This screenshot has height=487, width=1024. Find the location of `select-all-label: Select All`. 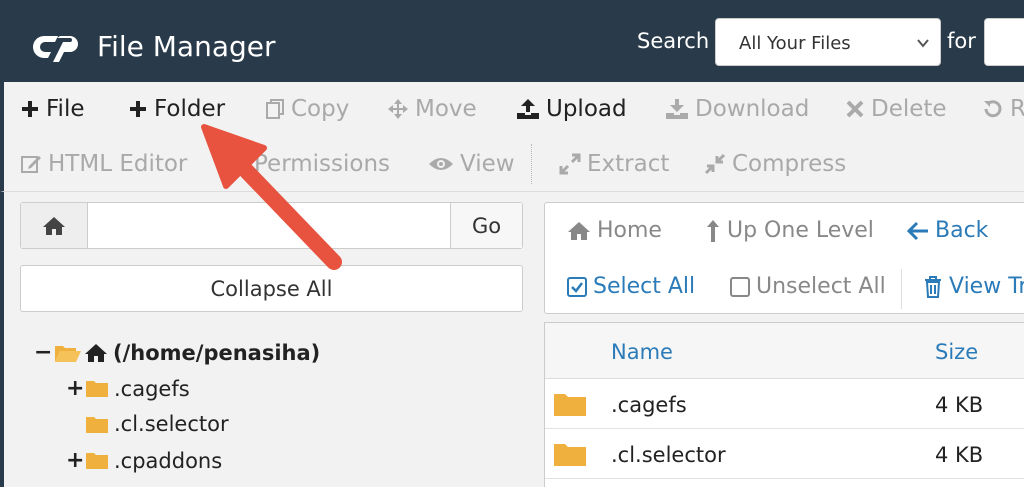

select-all-label: Select All is located at coordinates (644, 286).